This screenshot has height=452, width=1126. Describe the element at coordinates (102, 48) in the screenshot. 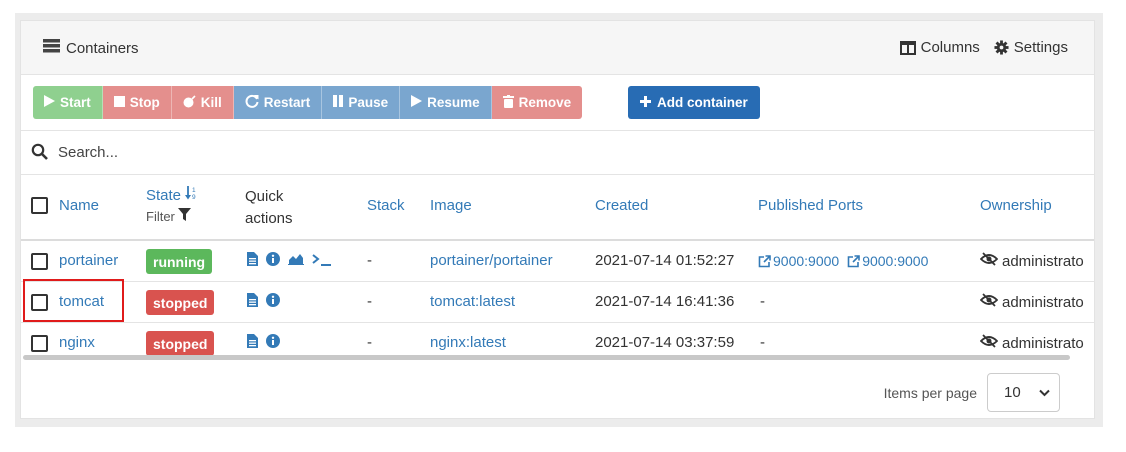

I see `panel-title-text: Containers` at that location.